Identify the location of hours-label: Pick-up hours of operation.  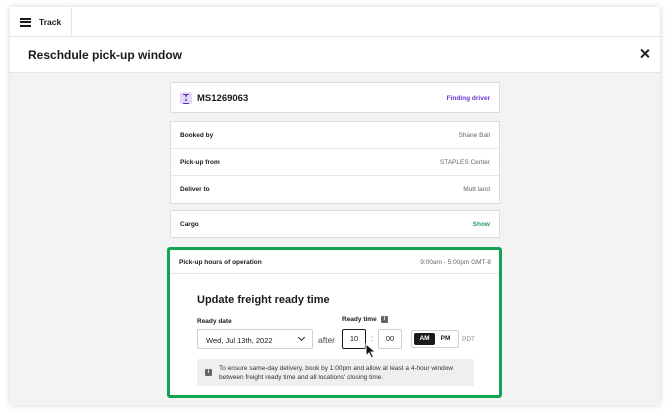
(220, 262).